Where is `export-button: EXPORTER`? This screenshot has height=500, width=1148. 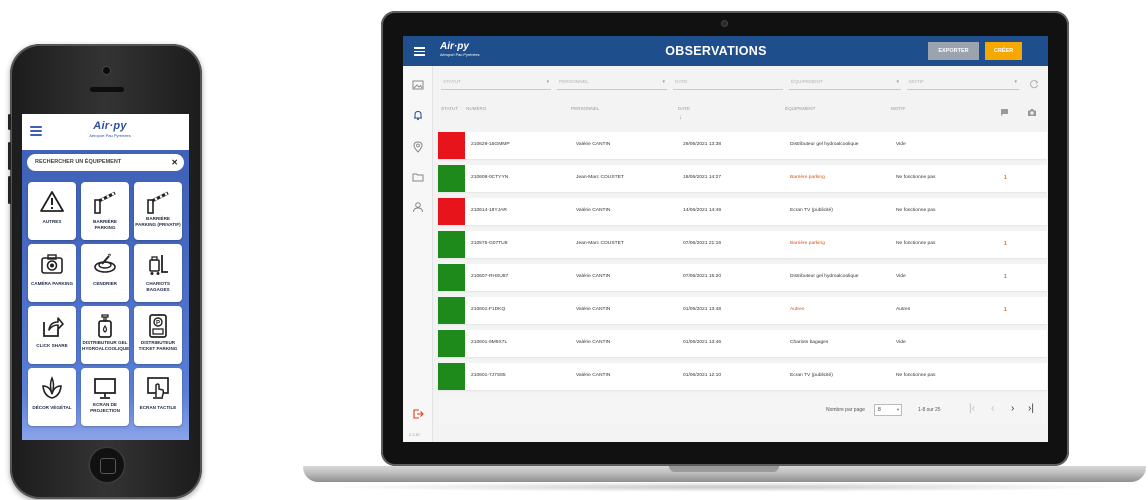 export-button: EXPORTER is located at coordinates (953, 51).